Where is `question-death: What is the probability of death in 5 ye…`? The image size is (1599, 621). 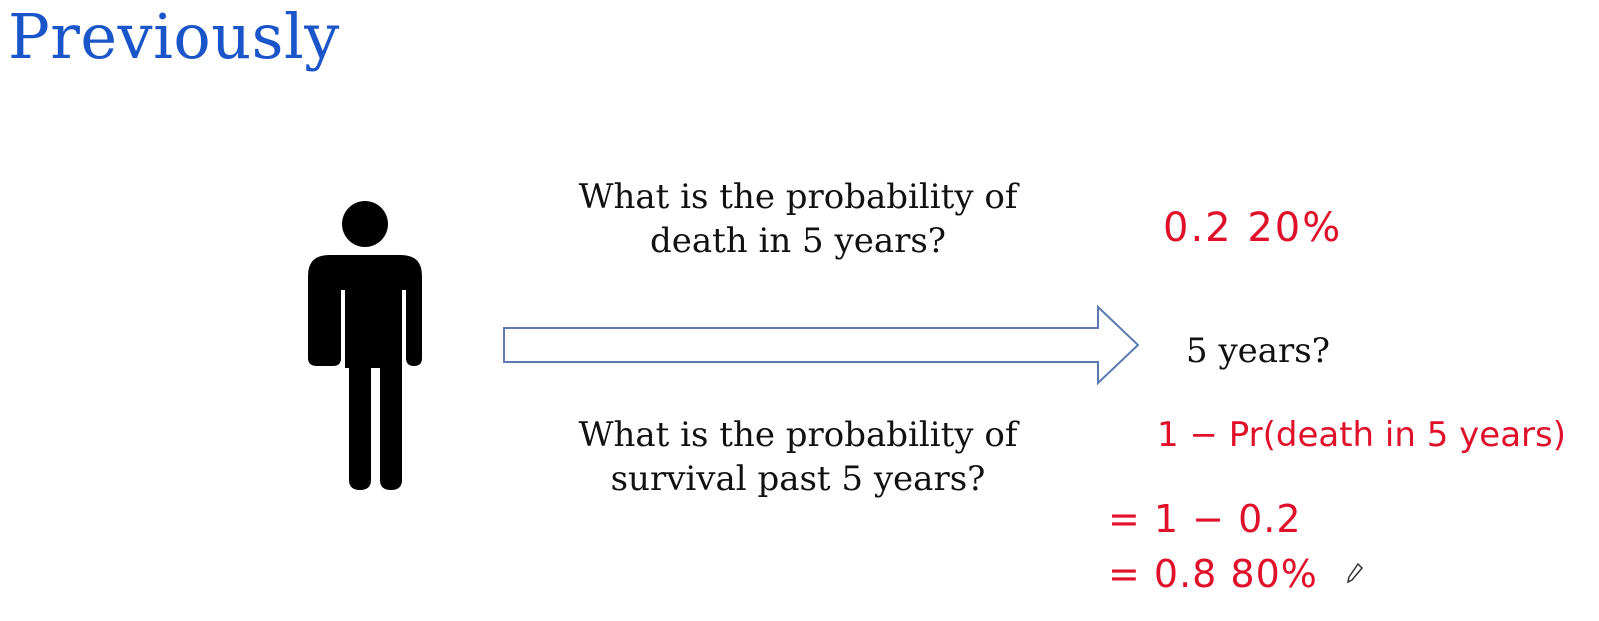 question-death: What is the probability of death in 5 ye… is located at coordinates (798, 219).